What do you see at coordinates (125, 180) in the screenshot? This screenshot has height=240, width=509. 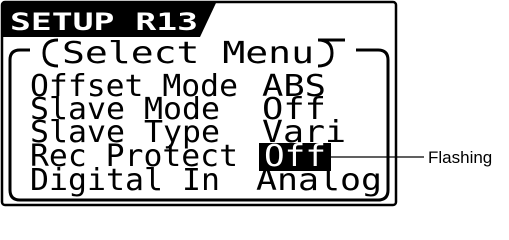 I see `menu-row-label: Digital In` at bounding box center [125, 180].